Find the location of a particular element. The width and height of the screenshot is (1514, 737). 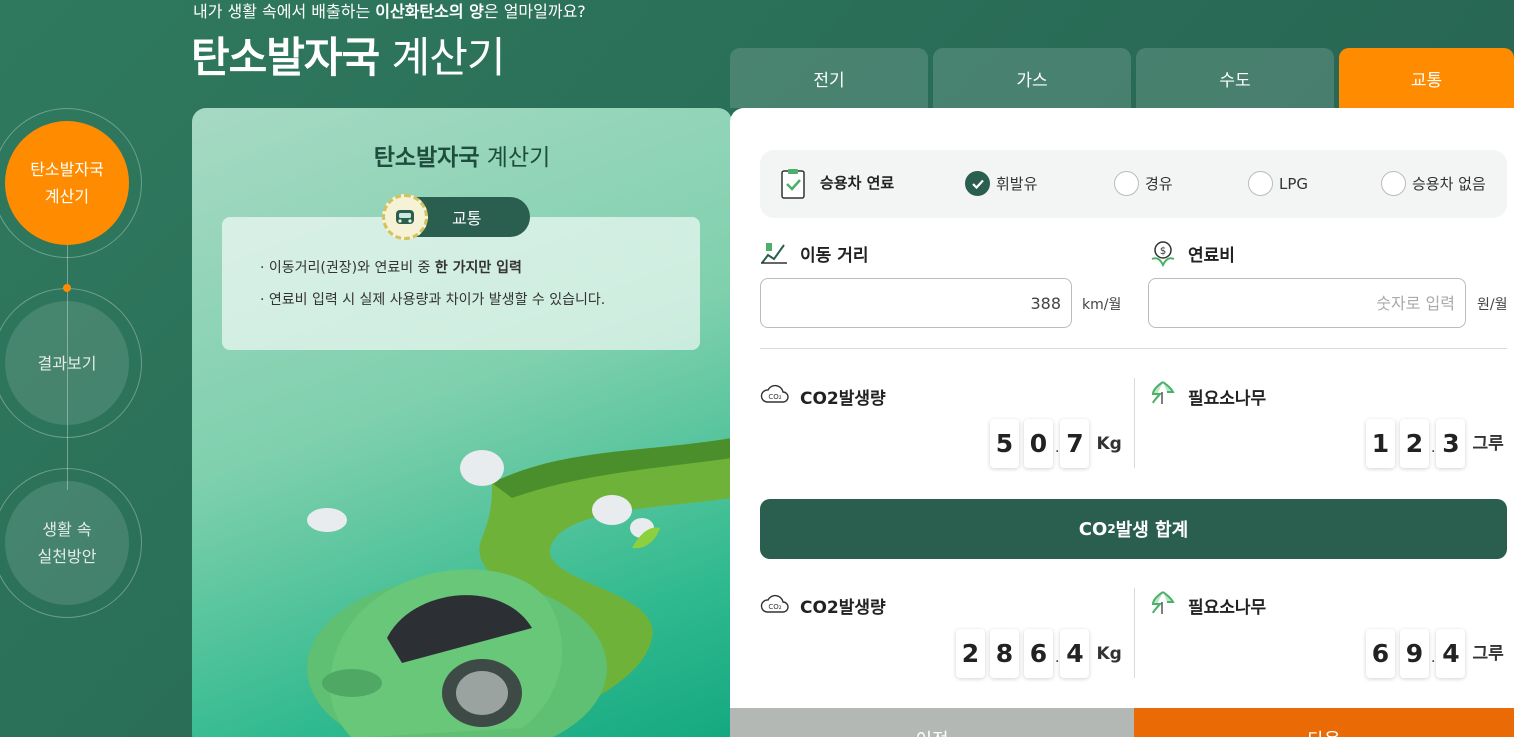

tree-total-label: 필요소나무 is located at coordinates (1227, 608).